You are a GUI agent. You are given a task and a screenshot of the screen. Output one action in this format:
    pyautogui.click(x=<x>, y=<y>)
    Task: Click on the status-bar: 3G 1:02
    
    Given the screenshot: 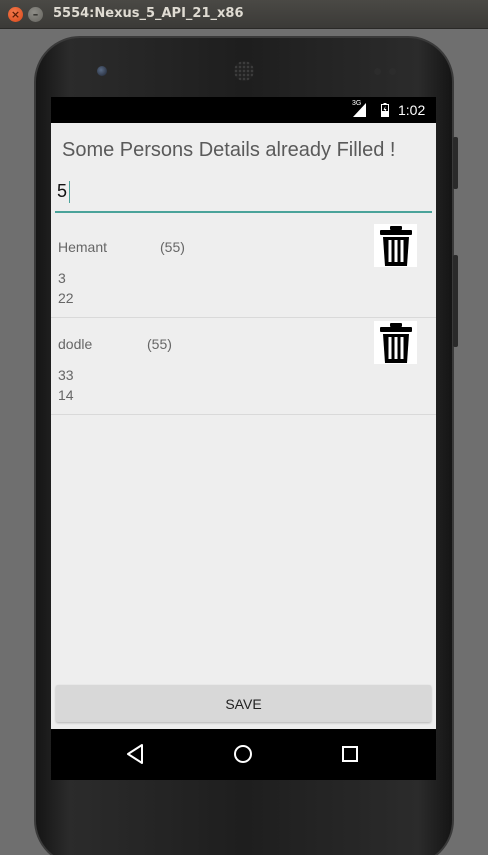 What is the action you would take?
    pyautogui.click(x=243, y=110)
    